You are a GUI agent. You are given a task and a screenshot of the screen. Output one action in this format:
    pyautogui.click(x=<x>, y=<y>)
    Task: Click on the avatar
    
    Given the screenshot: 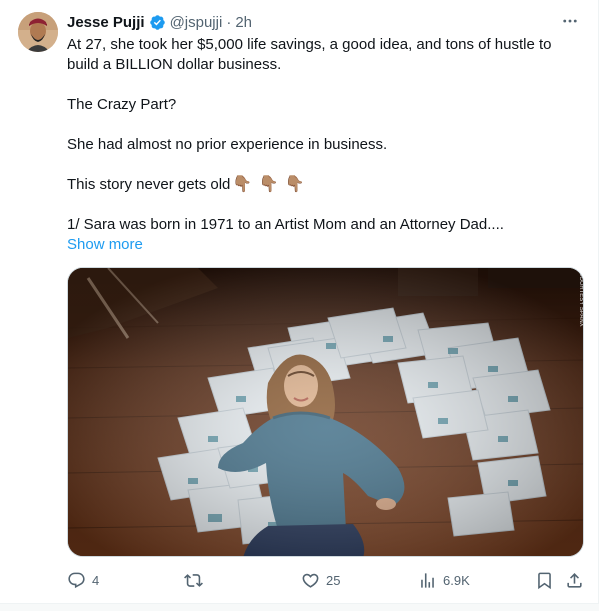 What is the action you would take?
    pyautogui.click(x=38, y=32)
    